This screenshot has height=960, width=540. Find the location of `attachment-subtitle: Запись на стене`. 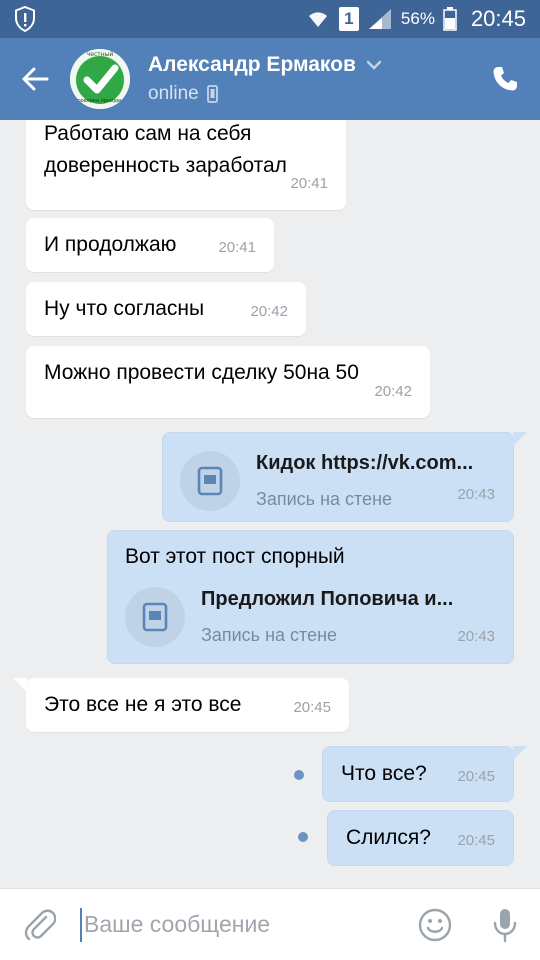

attachment-subtitle: Запись на стене is located at coordinates (269, 635).